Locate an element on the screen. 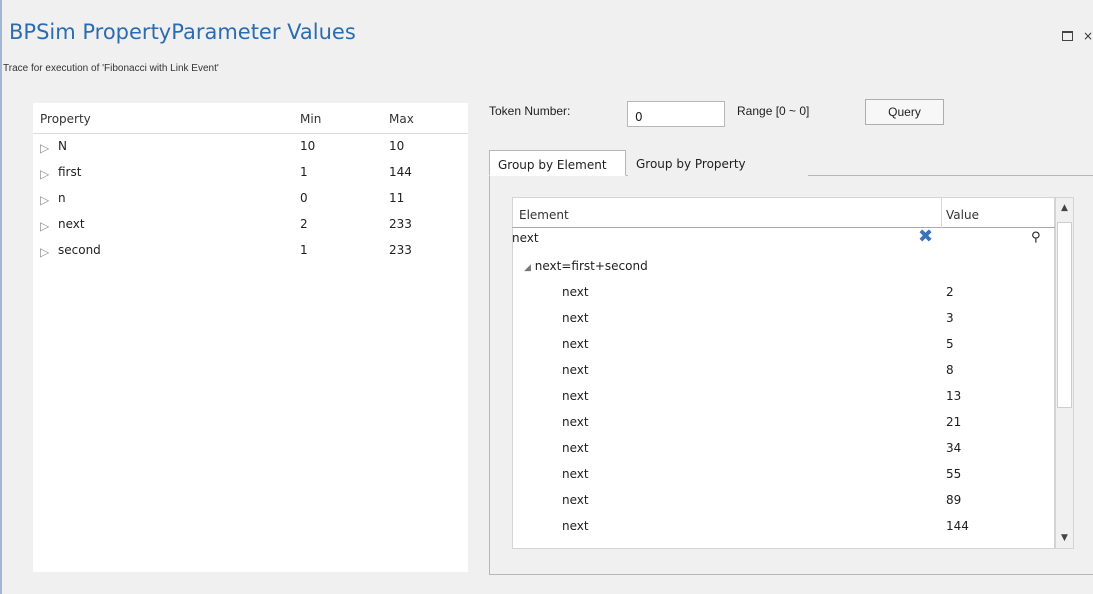 This screenshot has height=594, width=1093. element-row: next 3 is located at coordinates (783, 324).